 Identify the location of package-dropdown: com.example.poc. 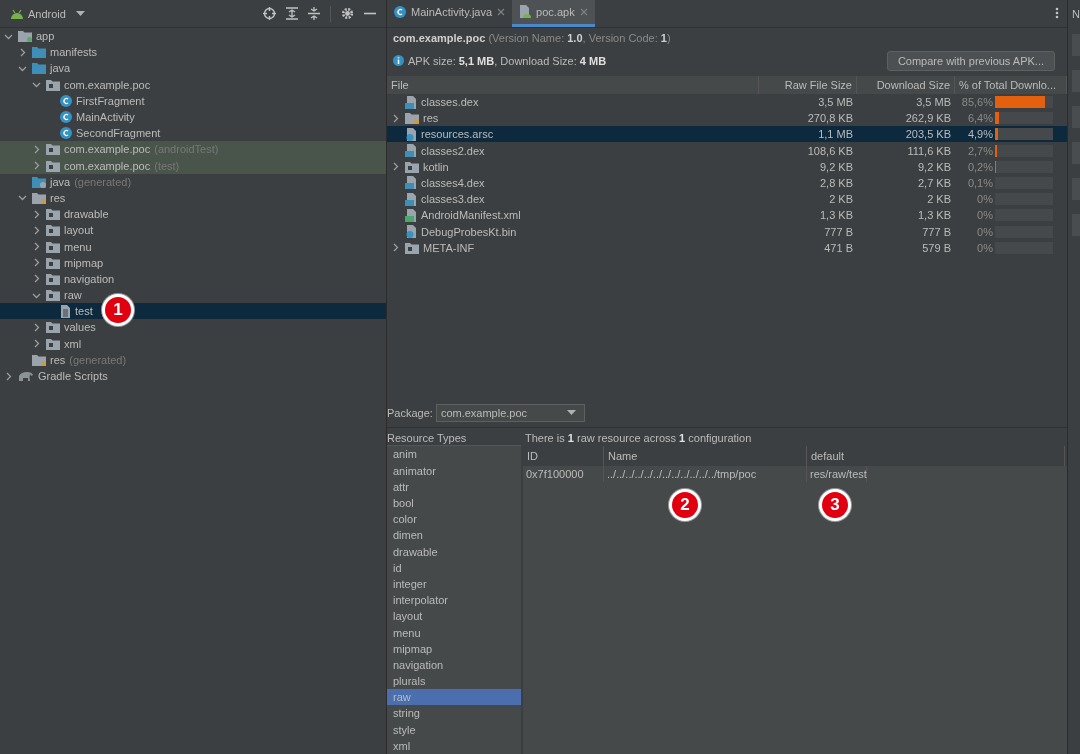
(510, 412).